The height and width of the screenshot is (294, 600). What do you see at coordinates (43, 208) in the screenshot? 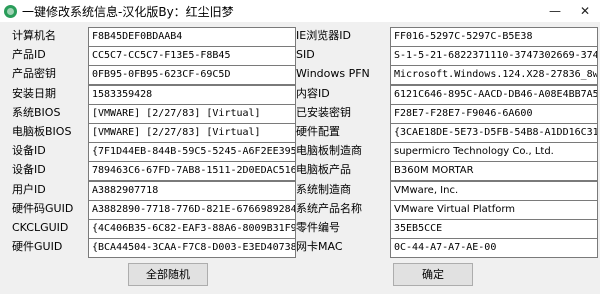
I see `left-field-label: 硬件码GUID` at bounding box center [43, 208].